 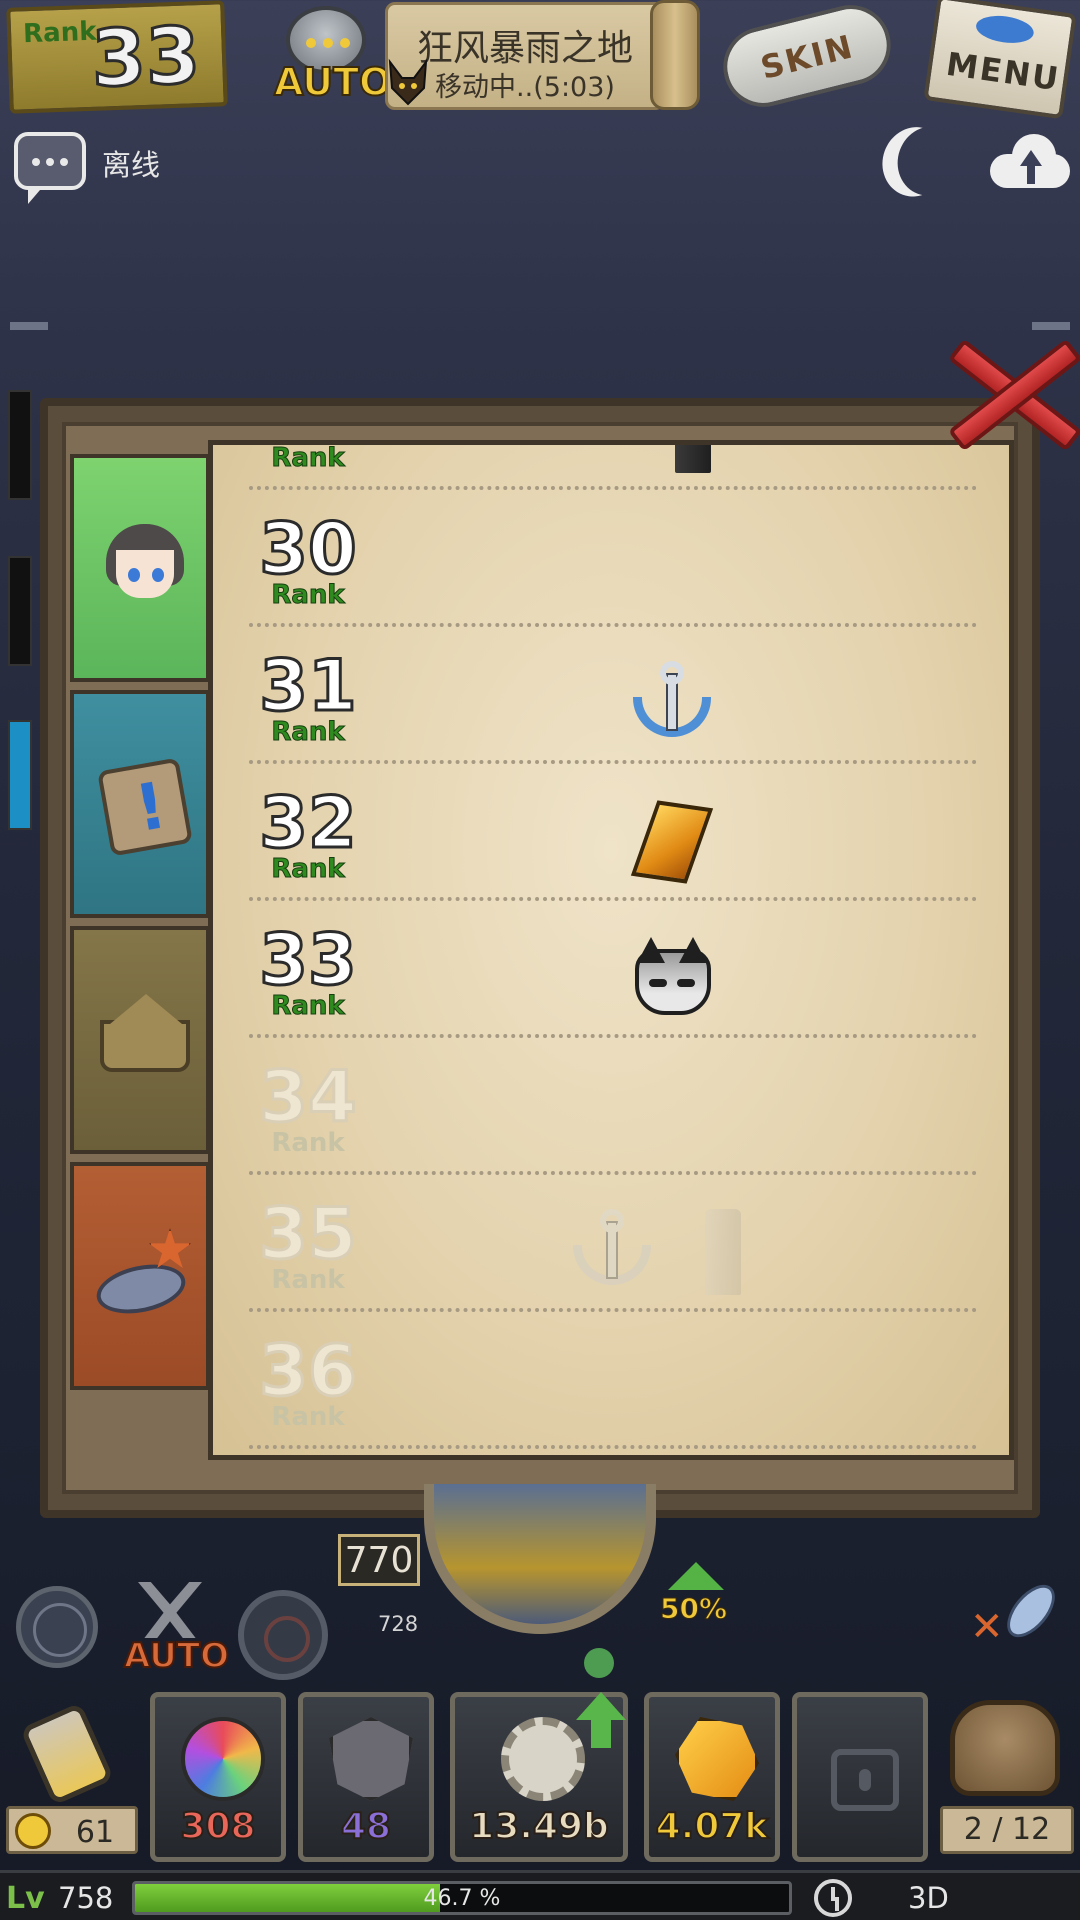 I want to click on xp-progress-bar: 46.7 %, so click(x=462, y=1898).